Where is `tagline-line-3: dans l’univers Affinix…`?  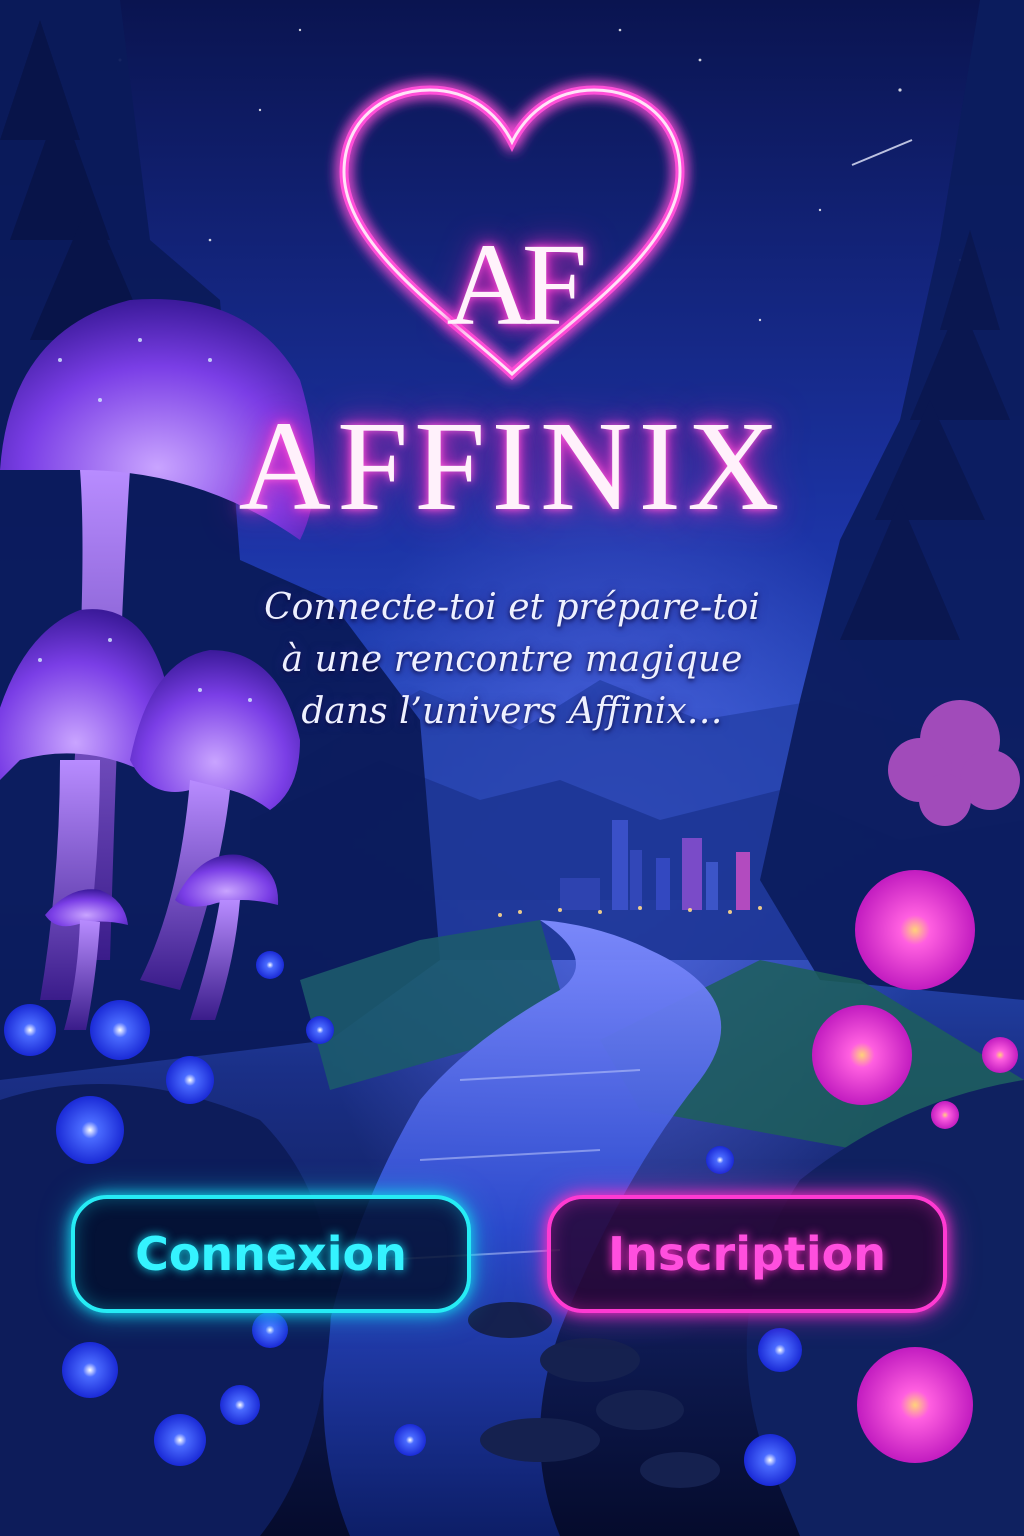
tagline-line-3: dans l’univers Affinix… is located at coordinates (512, 711).